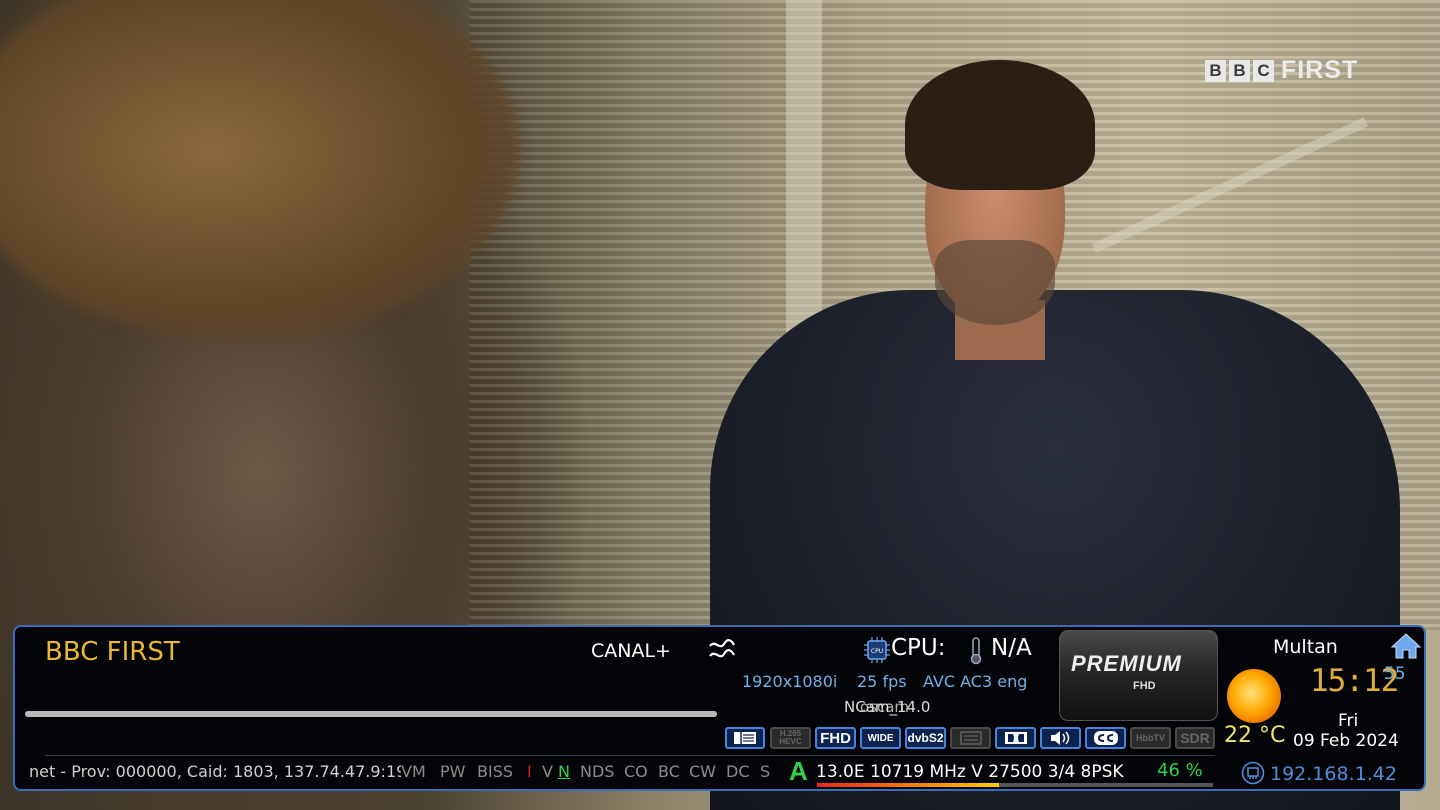 The height and width of the screenshot is (810, 1440). I want to click on caid-dreamcrypt: DC, so click(738, 771).